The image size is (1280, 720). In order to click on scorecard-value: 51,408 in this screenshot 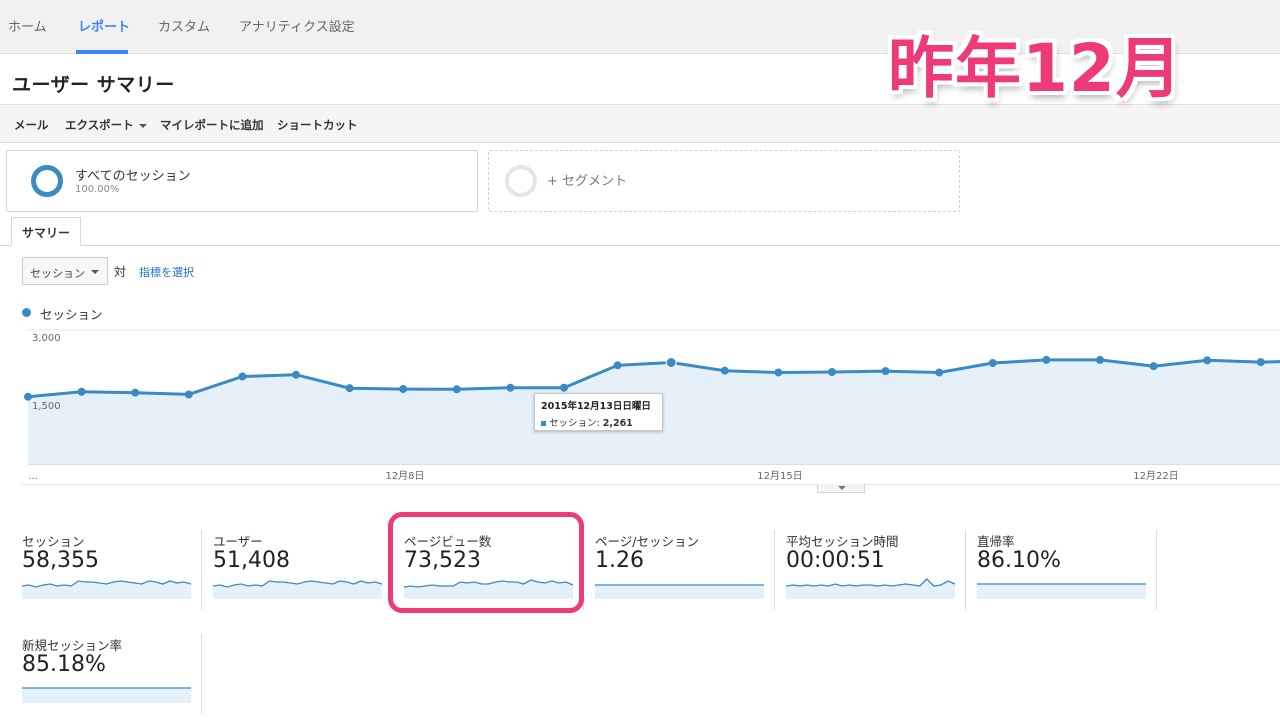, I will do `click(251, 560)`.